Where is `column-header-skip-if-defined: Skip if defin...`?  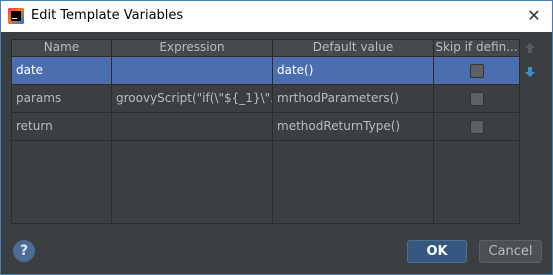
column-header-skip-if-defined: Skip if defin... is located at coordinates (476, 48).